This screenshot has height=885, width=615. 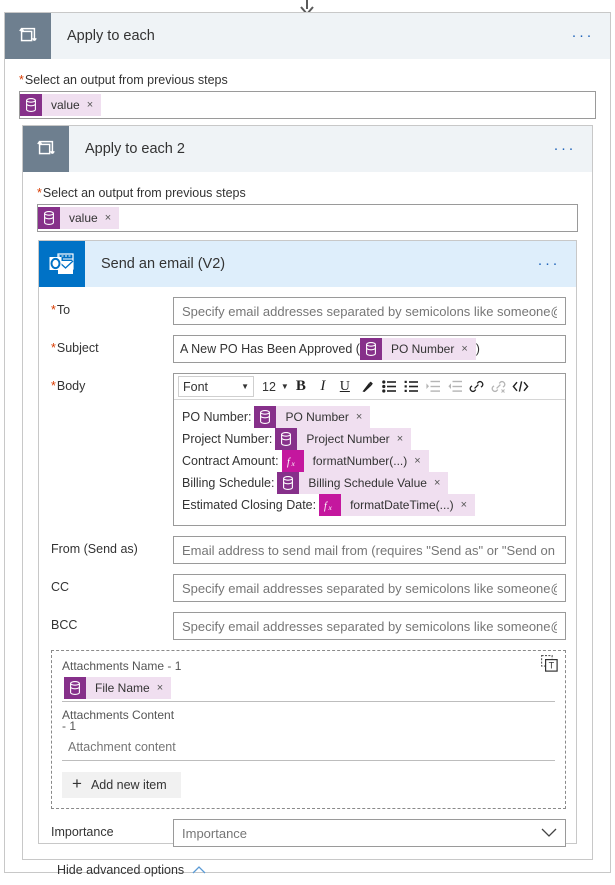 I want to click on outdent-icon, so click(x=455, y=386).